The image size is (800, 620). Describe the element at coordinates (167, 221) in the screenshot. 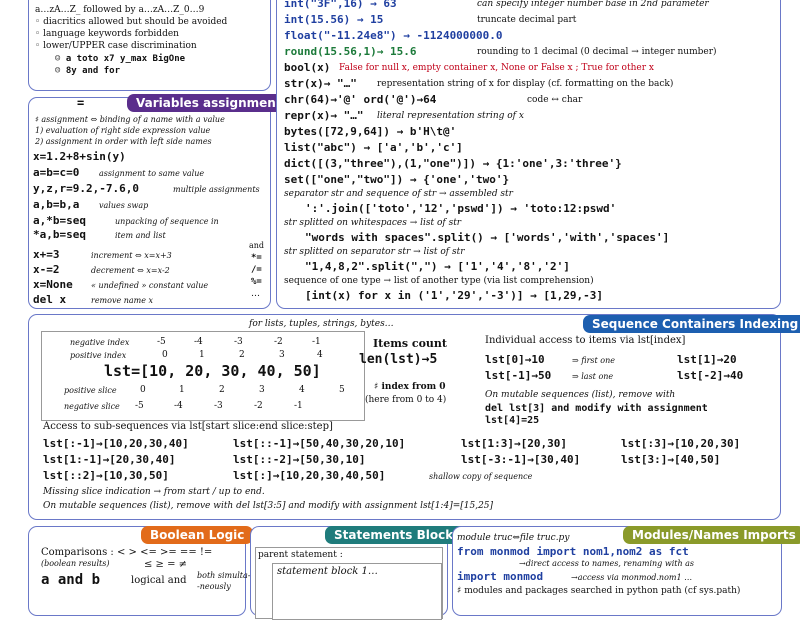

I see `assign-note: unpacking of sequence in` at that location.